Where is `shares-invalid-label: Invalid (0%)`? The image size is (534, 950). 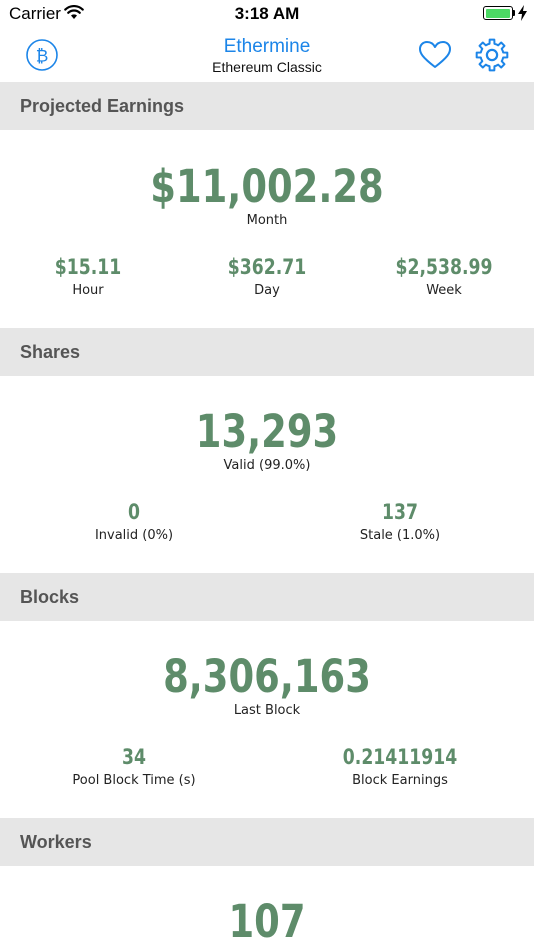 shares-invalid-label: Invalid (0%) is located at coordinates (134, 535).